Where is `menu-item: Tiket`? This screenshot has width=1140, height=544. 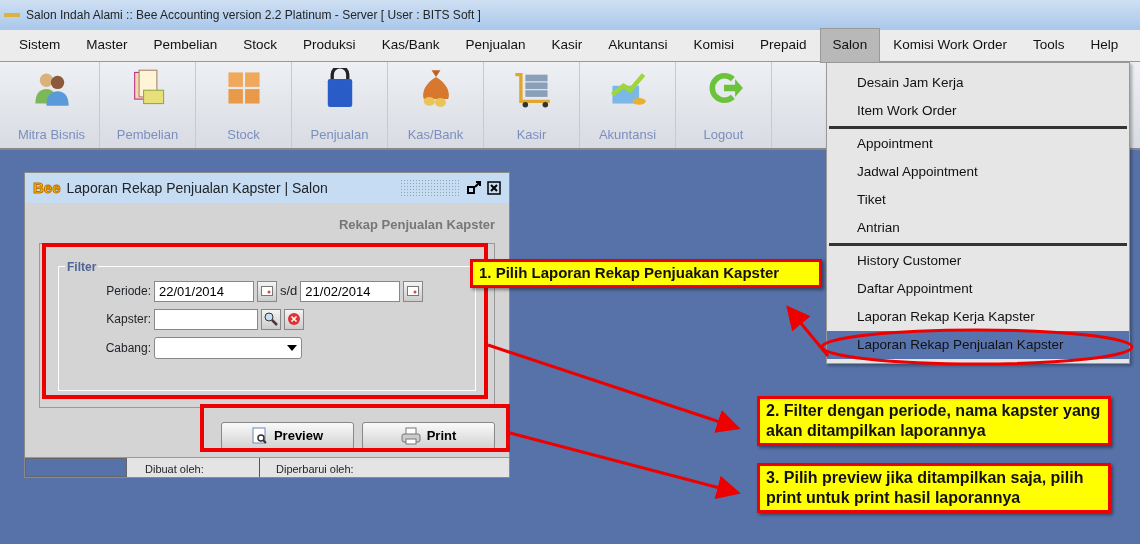 menu-item: Tiket is located at coordinates (978, 200).